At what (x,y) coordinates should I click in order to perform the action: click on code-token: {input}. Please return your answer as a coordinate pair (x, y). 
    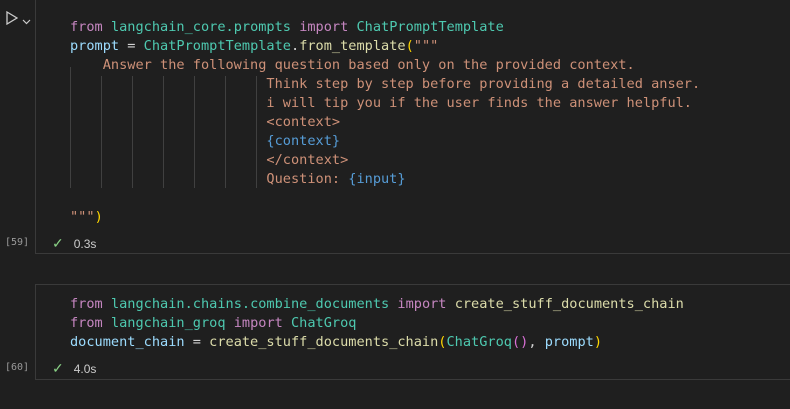
    Looking at the image, I should click on (377, 179).